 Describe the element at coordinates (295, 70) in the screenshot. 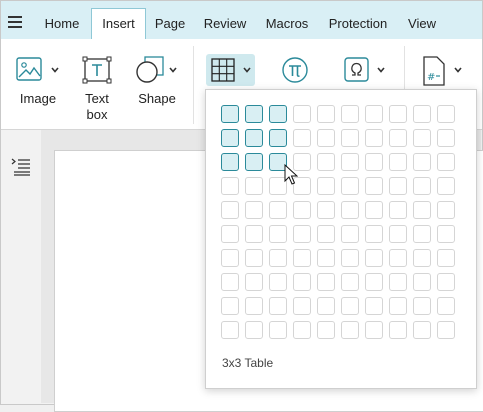

I see `equation-button` at that location.